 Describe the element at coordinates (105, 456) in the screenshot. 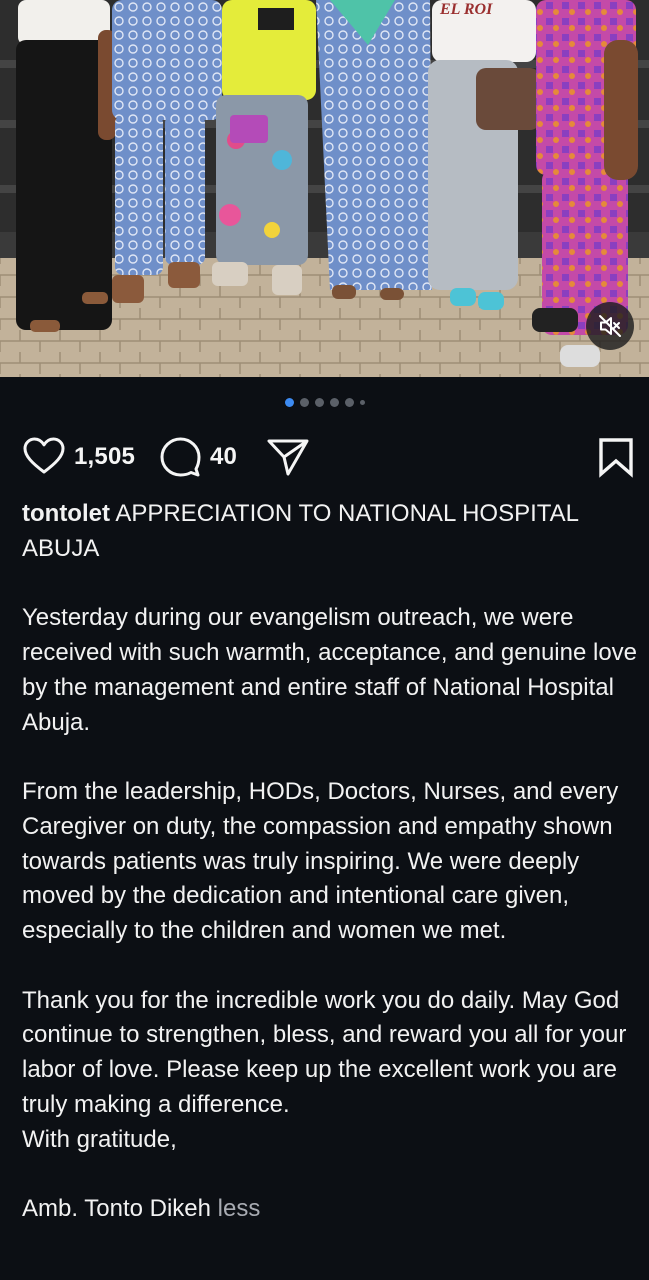

I see `like-count: 1,505` at that location.